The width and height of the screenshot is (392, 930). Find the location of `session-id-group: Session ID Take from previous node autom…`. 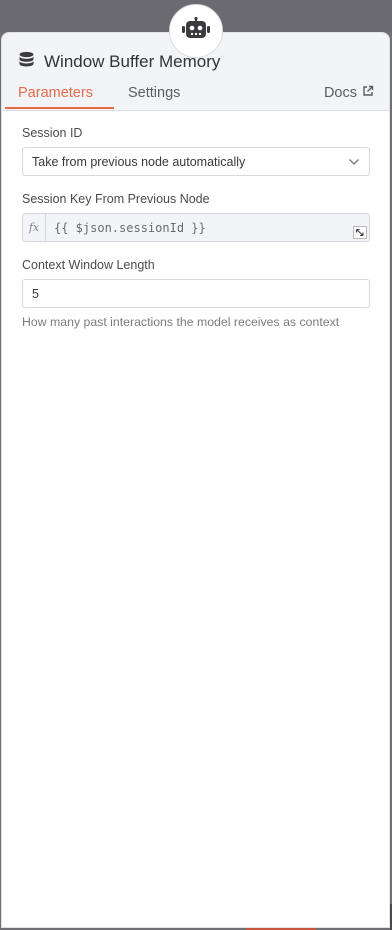

session-id-group: Session ID Take from previous node autom… is located at coordinates (196, 151).